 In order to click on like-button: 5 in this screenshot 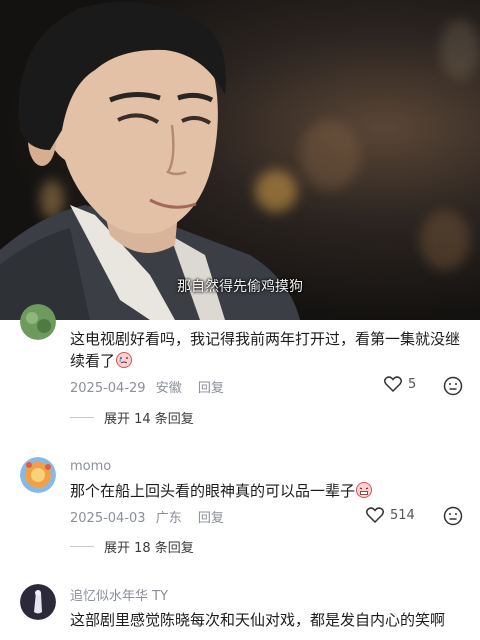, I will do `click(400, 384)`.